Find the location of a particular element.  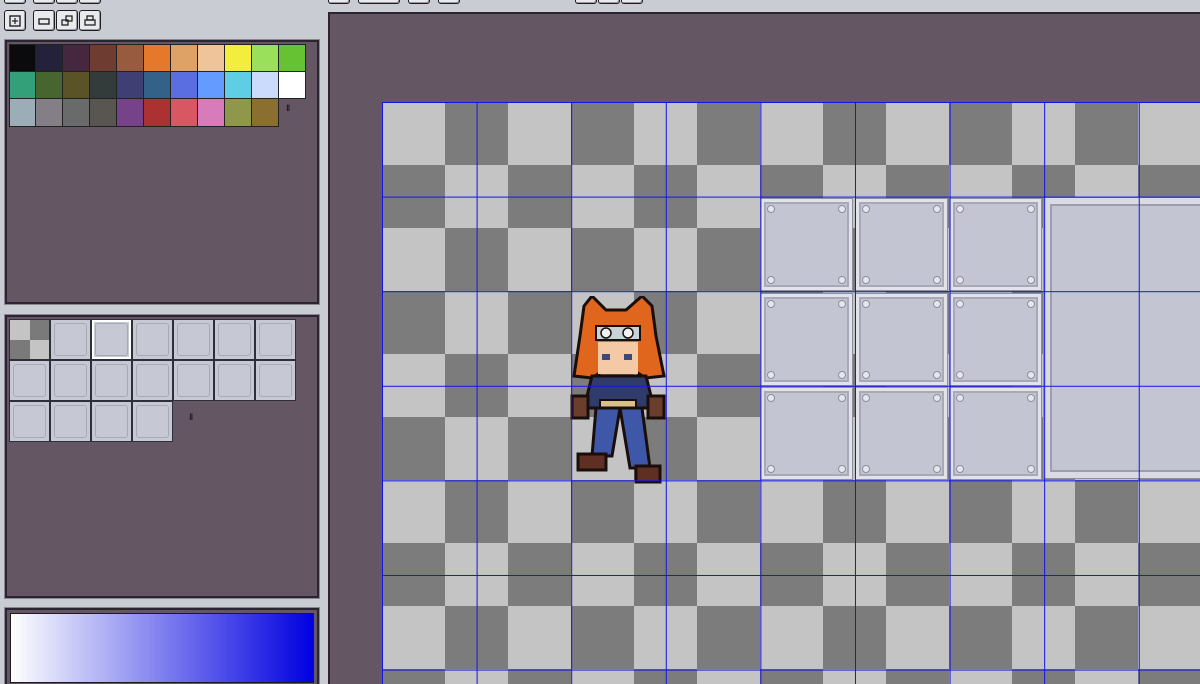

color-gradient-picker is located at coordinates (162, 648).